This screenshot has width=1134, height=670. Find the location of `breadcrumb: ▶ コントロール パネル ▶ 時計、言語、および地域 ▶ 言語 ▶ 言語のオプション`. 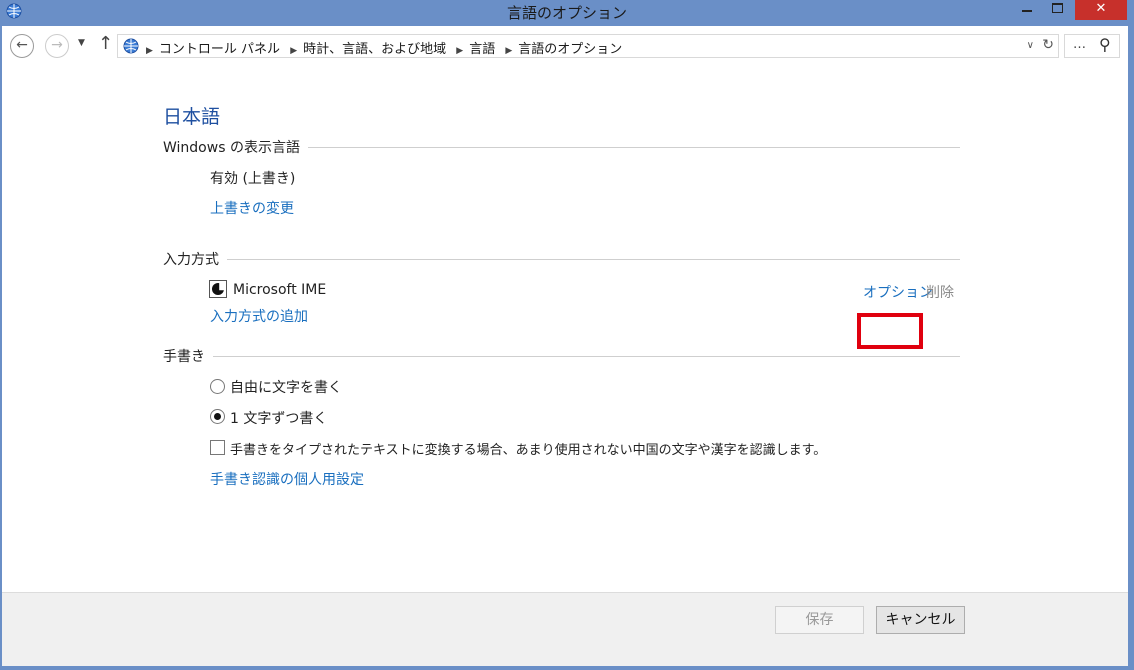

breadcrumb: ▶ コントロール パネル ▶ 時計、言語、および地域 ▶ 言語 ▶ 言語のオプション is located at coordinates (387, 47).